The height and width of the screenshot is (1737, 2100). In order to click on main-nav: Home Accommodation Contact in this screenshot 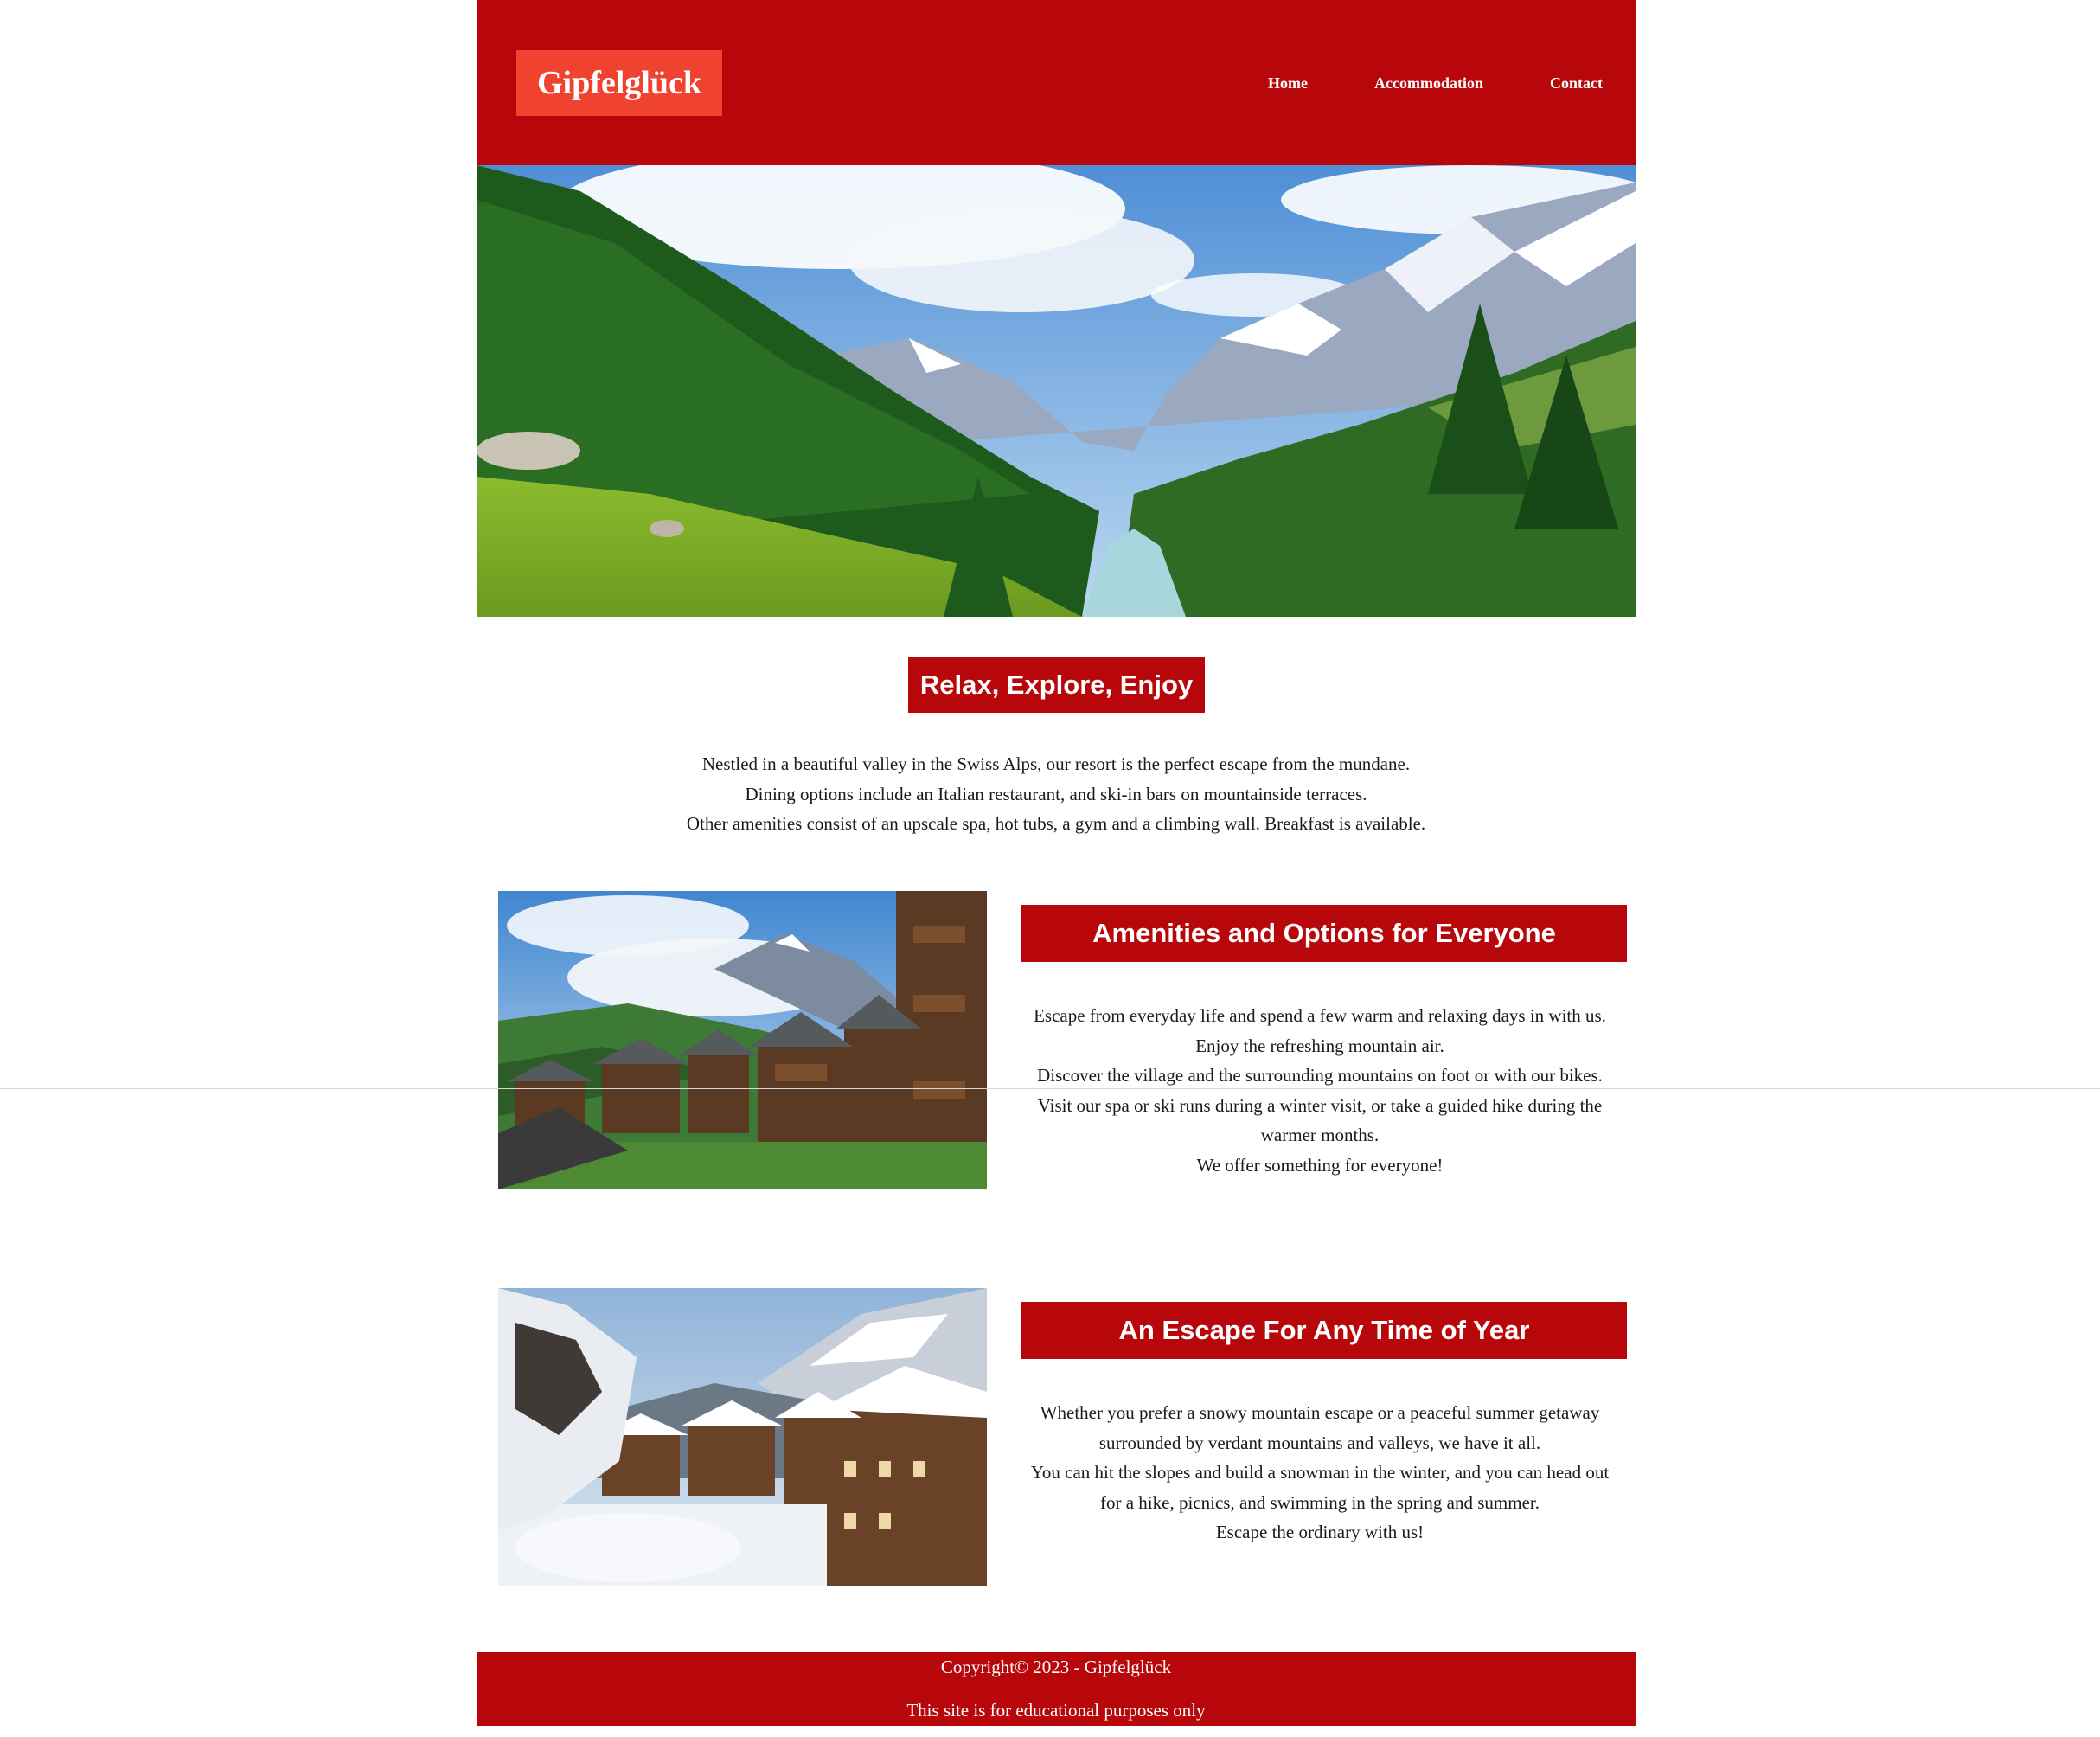, I will do `click(1435, 83)`.